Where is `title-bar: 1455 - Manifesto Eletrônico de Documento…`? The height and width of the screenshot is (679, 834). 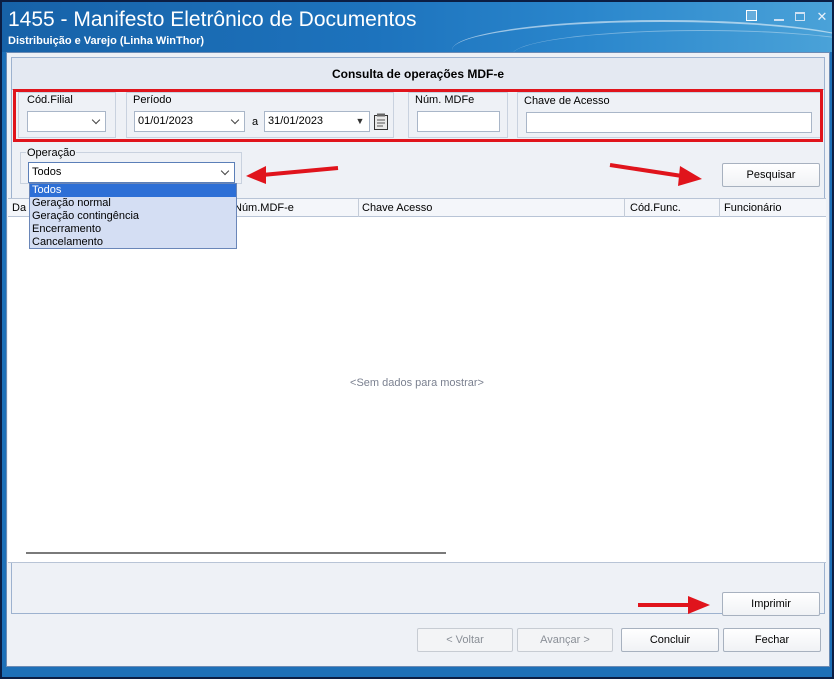
title-bar: 1455 - Manifesto Eletrônico de Documento… is located at coordinates (417, 27).